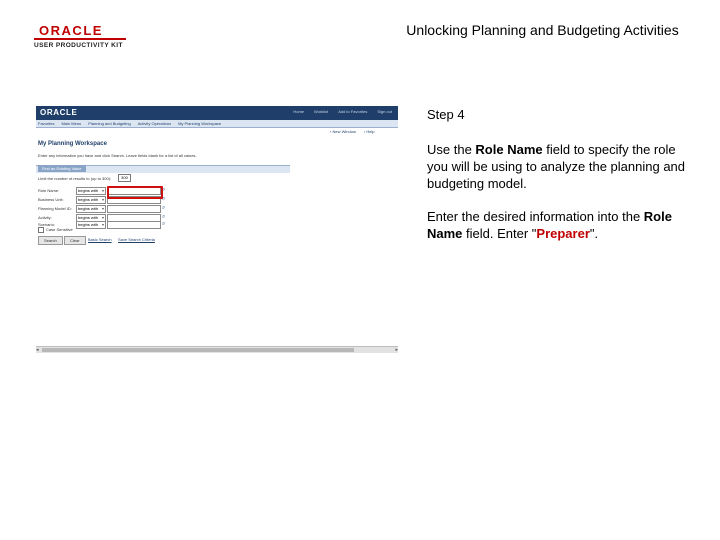  I want to click on scenario-input, so click(134, 225).